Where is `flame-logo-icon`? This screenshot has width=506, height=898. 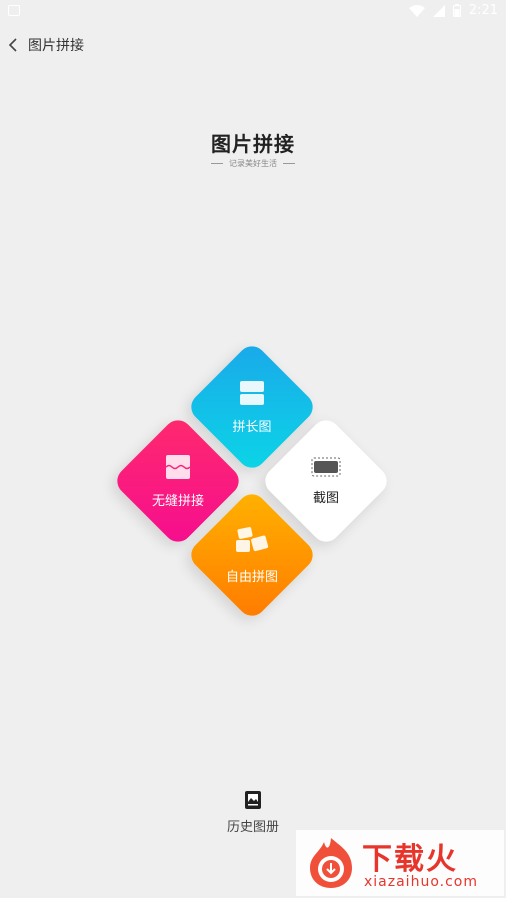 flame-logo-icon is located at coordinates (331, 863).